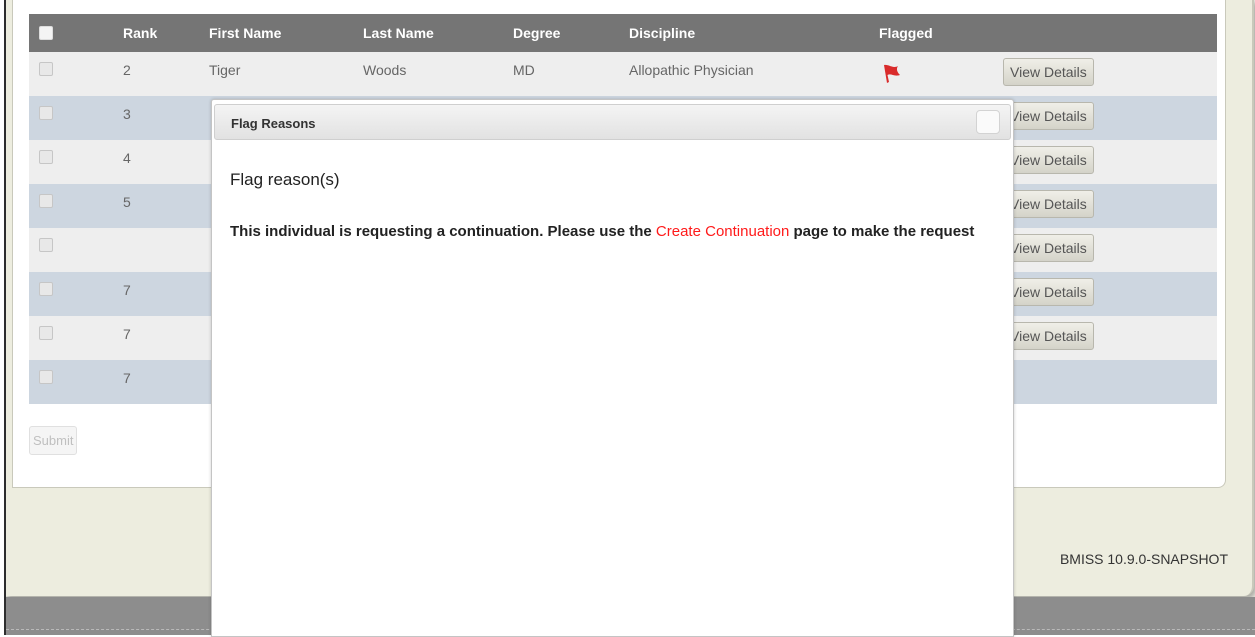 The height and width of the screenshot is (637, 1255). I want to click on rank-cell: 2, so click(166, 74).